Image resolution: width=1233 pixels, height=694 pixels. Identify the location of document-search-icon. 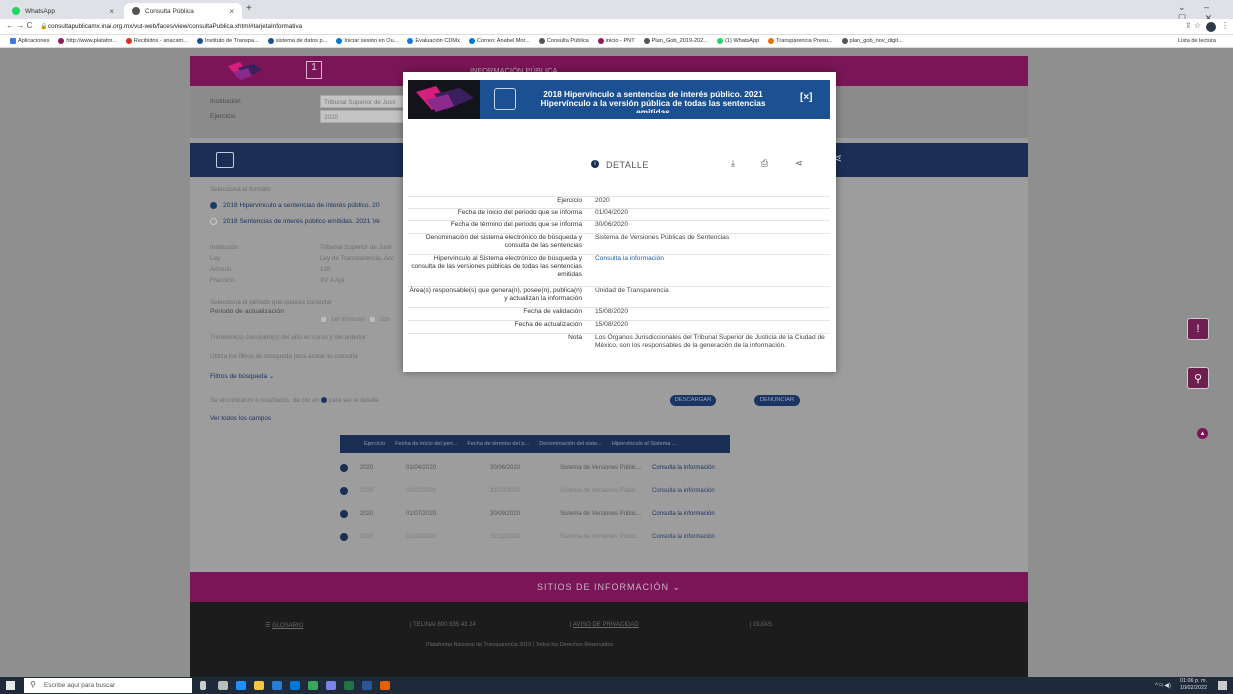
(505, 99).